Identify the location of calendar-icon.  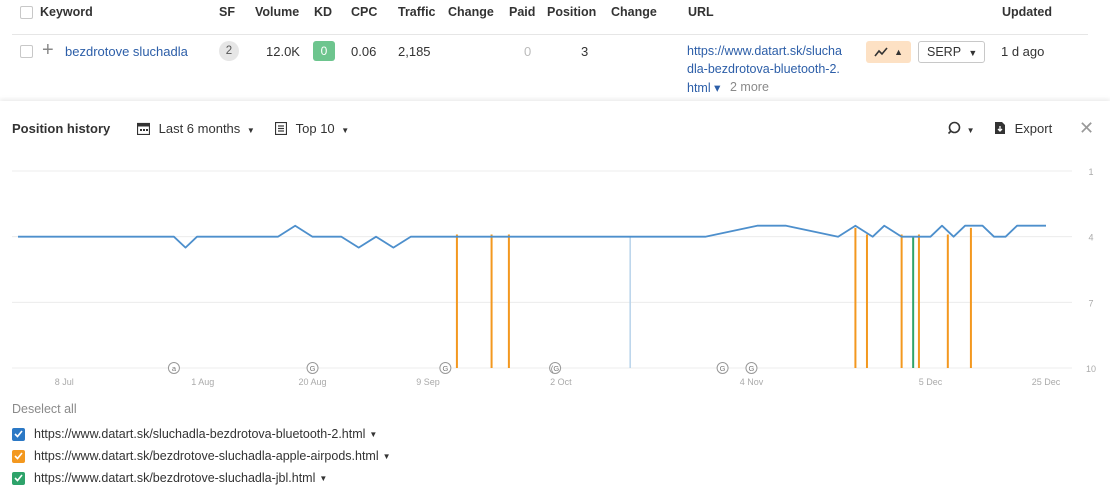
(143, 128).